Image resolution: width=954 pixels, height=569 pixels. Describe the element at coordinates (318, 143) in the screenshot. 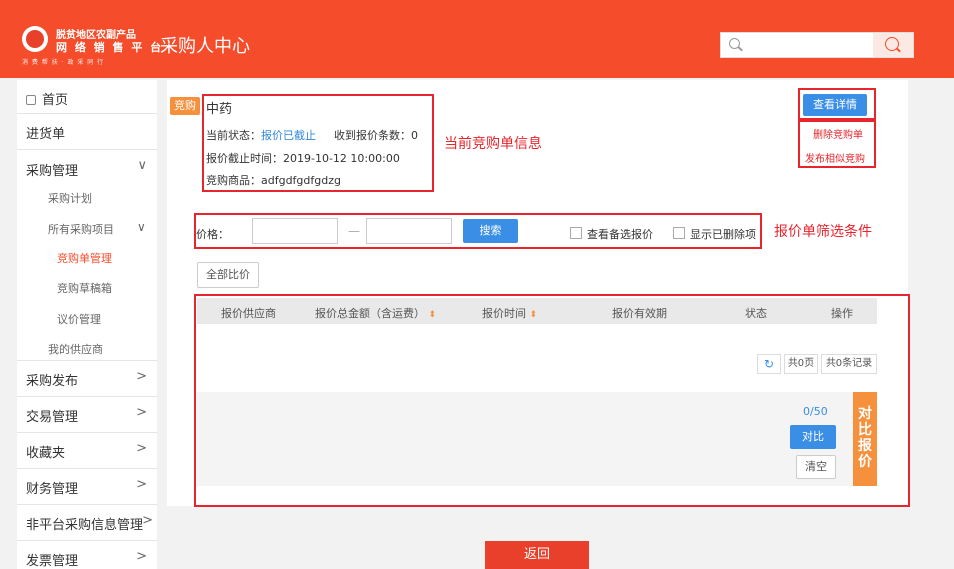

I see `annotation-box-info` at that location.